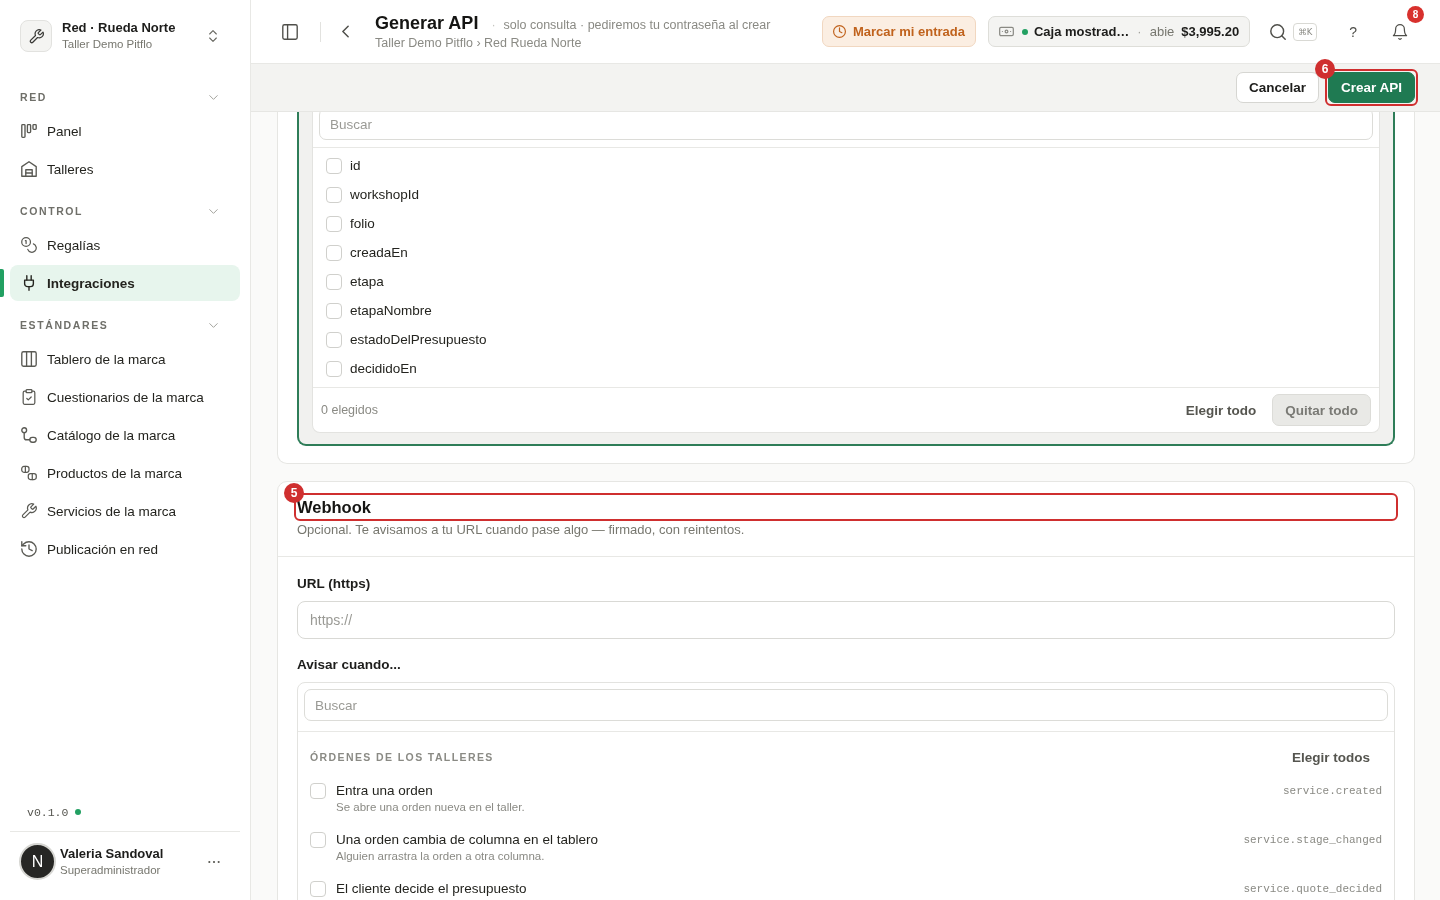 The image size is (1440, 900). What do you see at coordinates (108, 44) in the screenshot?
I see `workspace-subtitle: Taller Demo Pitflo` at bounding box center [108, 44].